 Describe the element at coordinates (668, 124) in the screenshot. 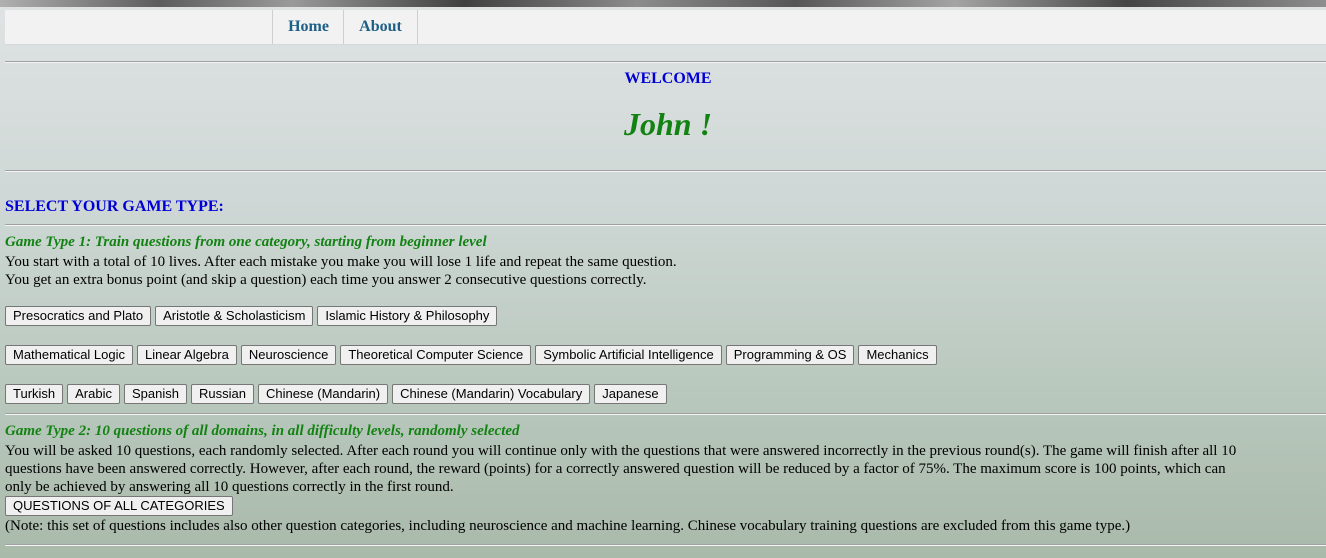

I see `username-heading: John !` at that location.